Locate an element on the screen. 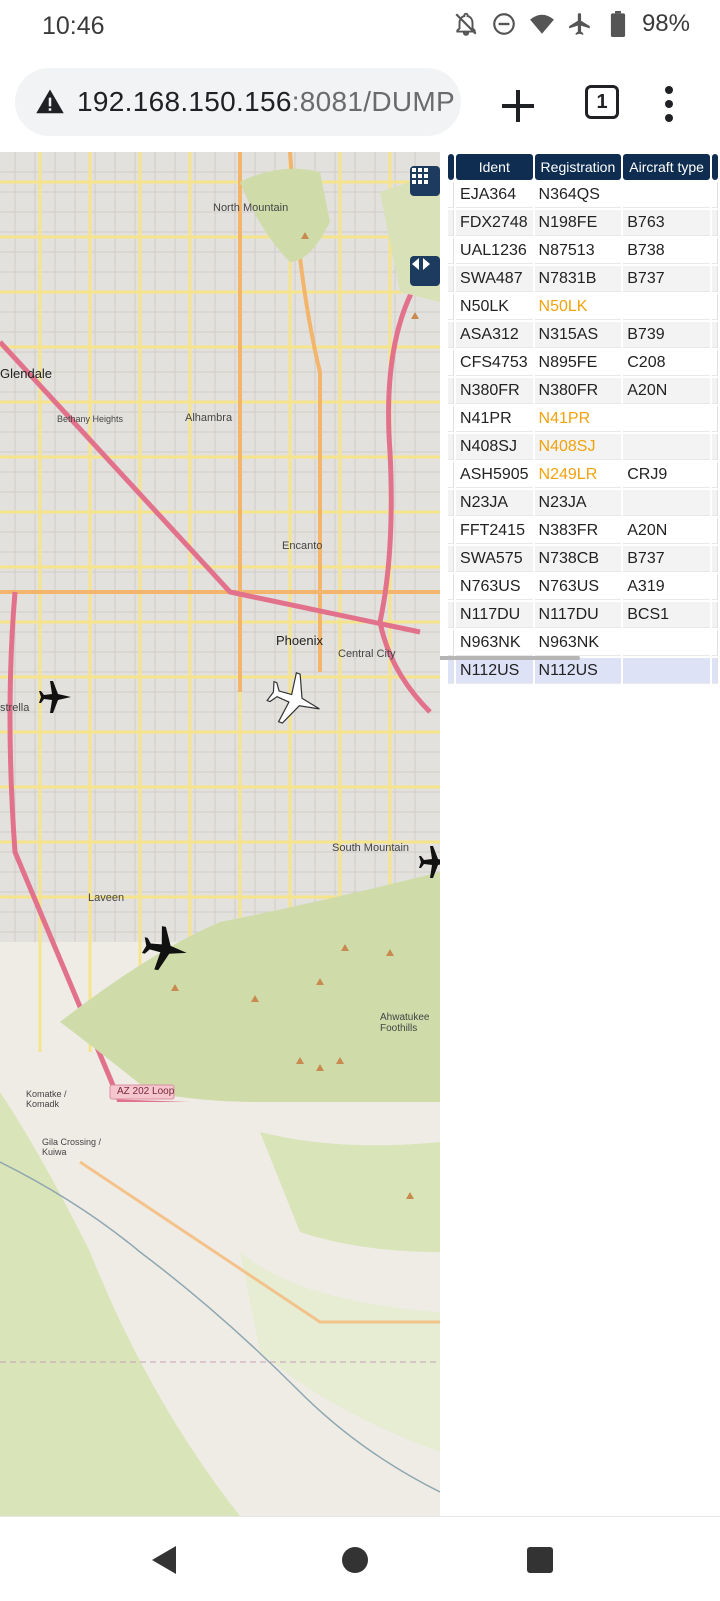 The image size is (720, 1601). map-label-central-city: Central City is located at coordinates (367, 654).